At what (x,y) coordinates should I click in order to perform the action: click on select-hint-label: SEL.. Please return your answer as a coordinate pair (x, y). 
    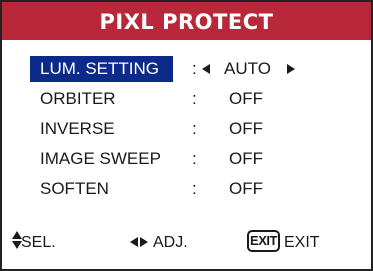
    Looking at the image, I should click on (38, 242).